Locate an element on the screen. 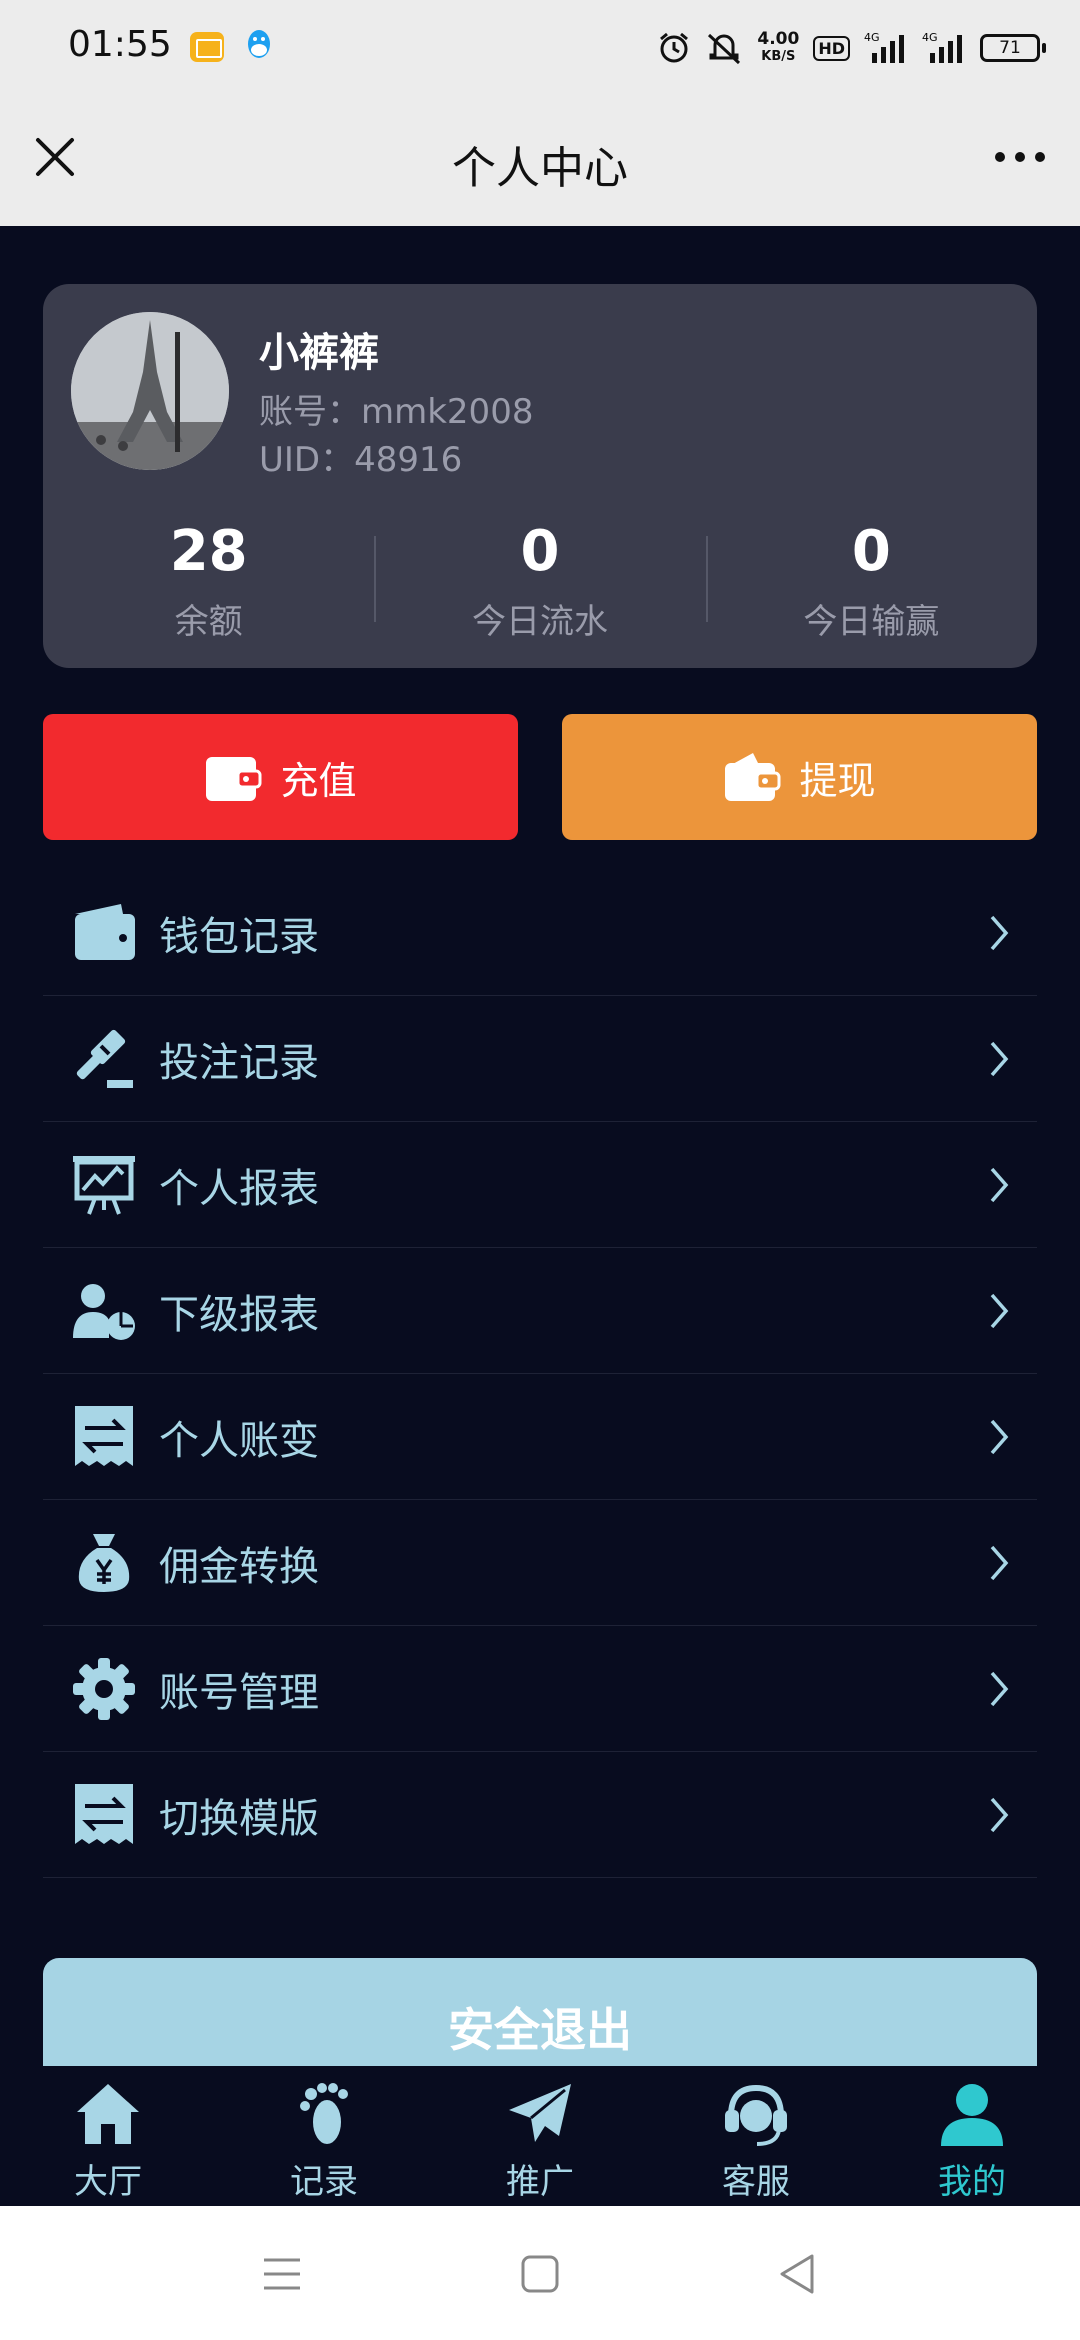 The image size is (1080, 2340). stat-value: 28 is located at coordinates (208, 551).